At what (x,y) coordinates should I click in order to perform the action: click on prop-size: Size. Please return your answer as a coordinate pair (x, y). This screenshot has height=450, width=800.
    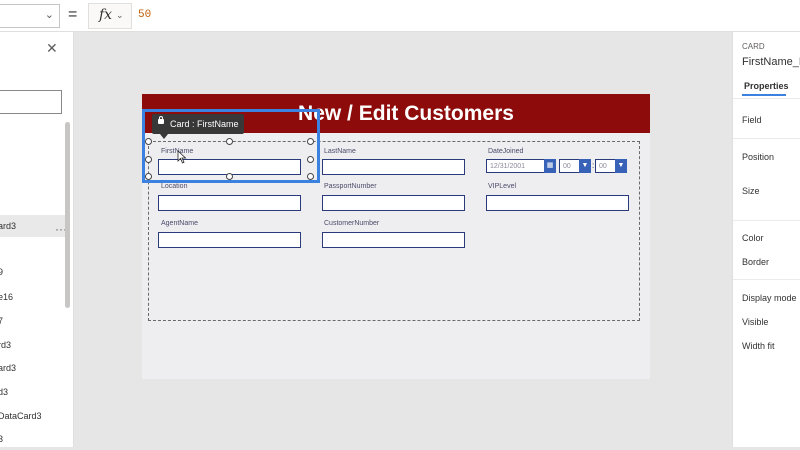
    Looking at the image, I should click on (751, 191).